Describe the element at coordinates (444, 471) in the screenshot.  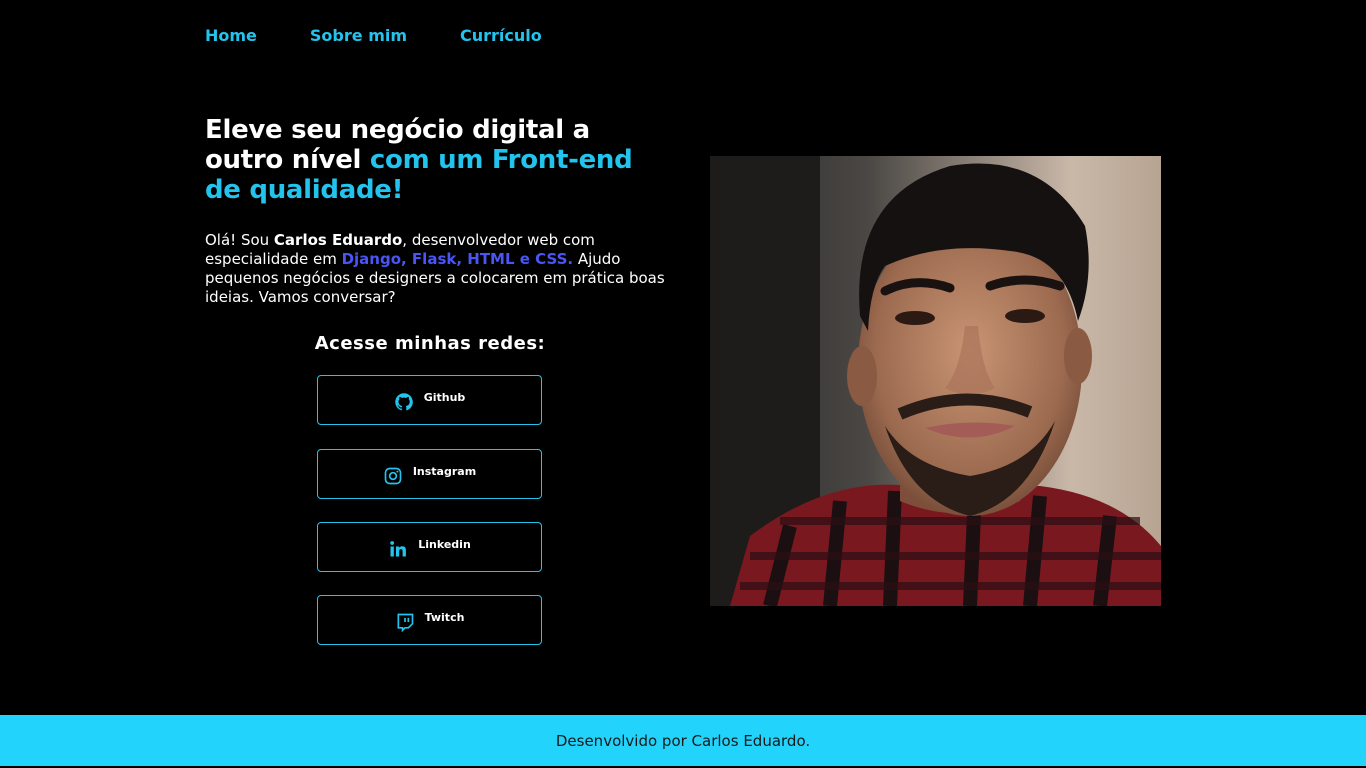
I see `instagram-label: Instagram` at that location.